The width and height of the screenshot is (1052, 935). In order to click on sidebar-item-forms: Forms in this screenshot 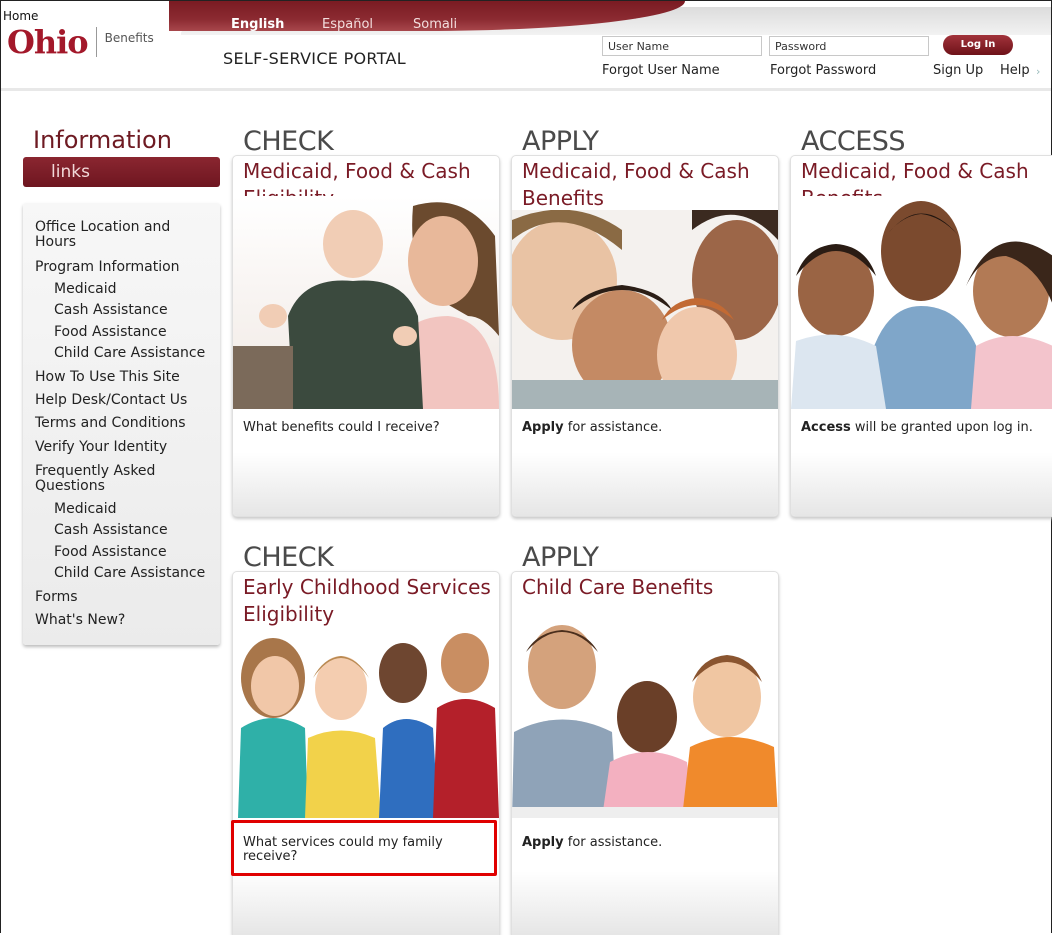, I will do `click(56, 597)`.